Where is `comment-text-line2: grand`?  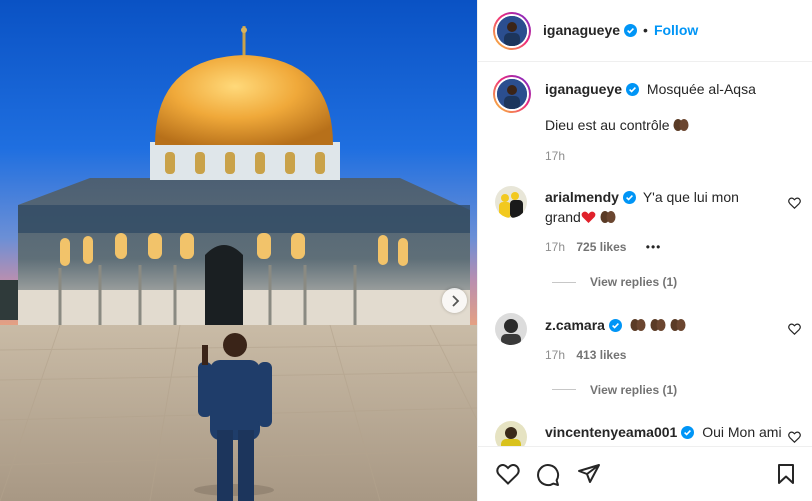
comment-text-line2: grand is located at coordinates (563, 217).